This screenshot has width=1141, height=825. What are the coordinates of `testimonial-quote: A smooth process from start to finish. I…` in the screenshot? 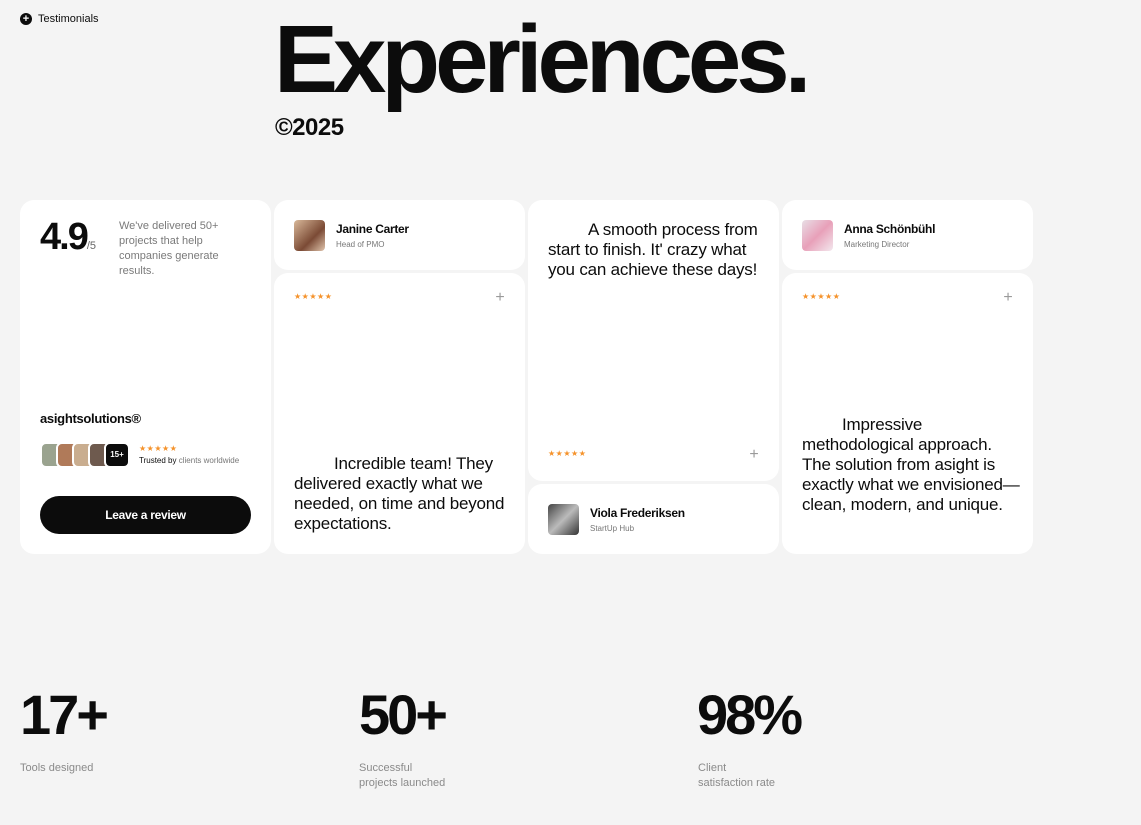 It's located at (653, 249).